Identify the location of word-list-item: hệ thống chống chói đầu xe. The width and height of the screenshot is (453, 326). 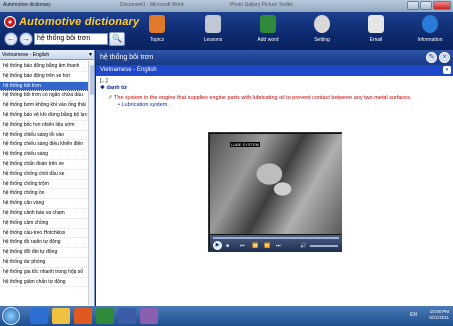
(44, 175).